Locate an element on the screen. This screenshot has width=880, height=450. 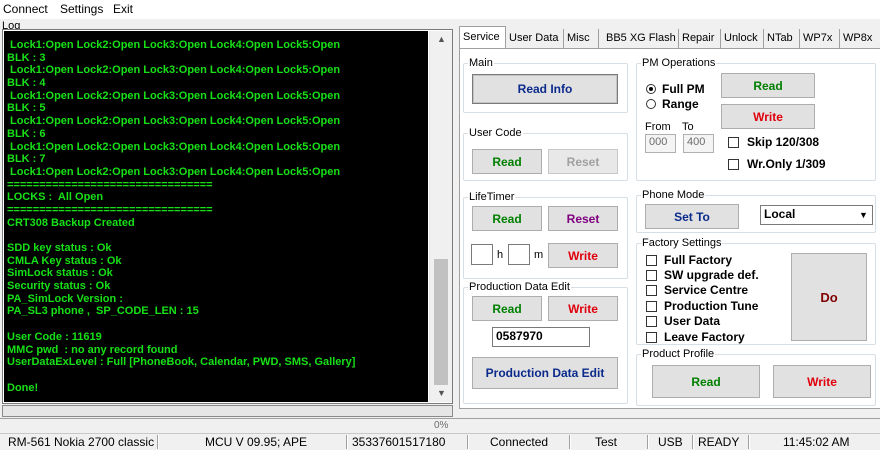
user-code-reset-button: Reset is located at coordinates (583, 161).